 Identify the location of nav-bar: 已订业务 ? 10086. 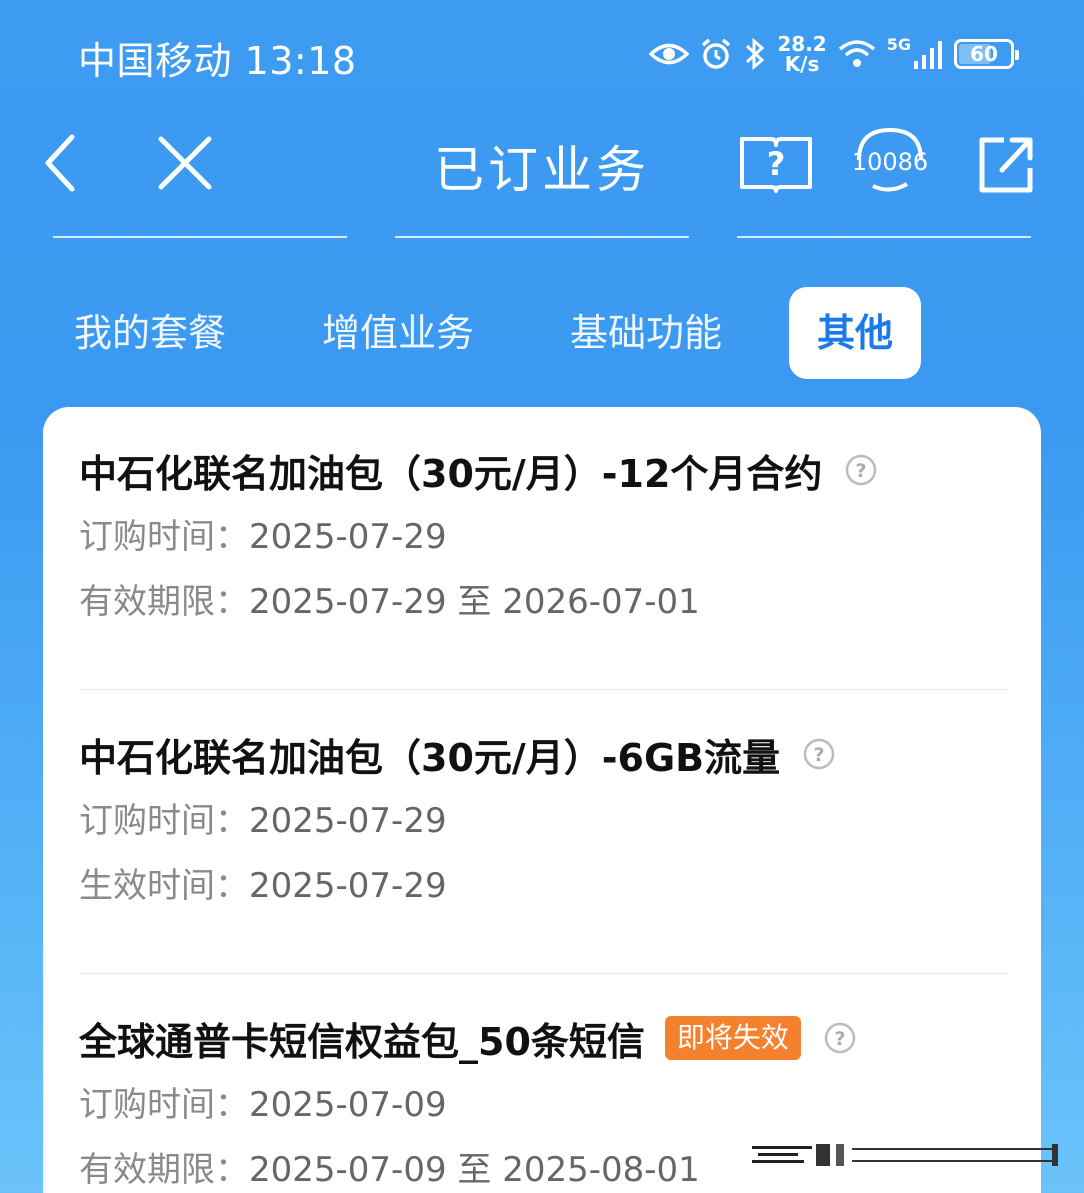
(542, 165).